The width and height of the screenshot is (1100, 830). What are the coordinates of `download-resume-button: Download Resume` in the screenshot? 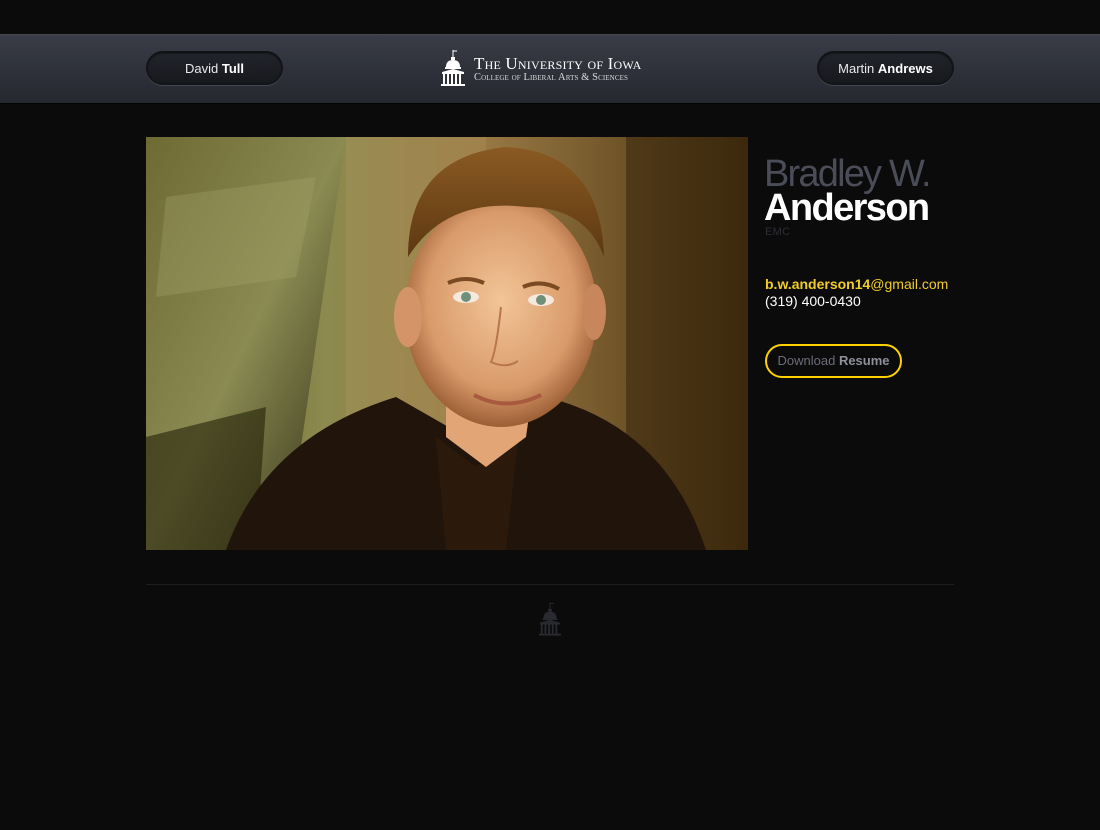 It's located at (833, 361).